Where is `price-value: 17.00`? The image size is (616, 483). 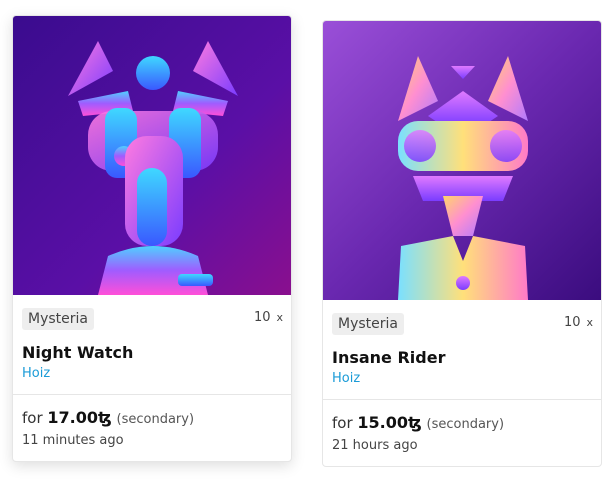 price-value: 17.00 is located at coordinates (73, 417).